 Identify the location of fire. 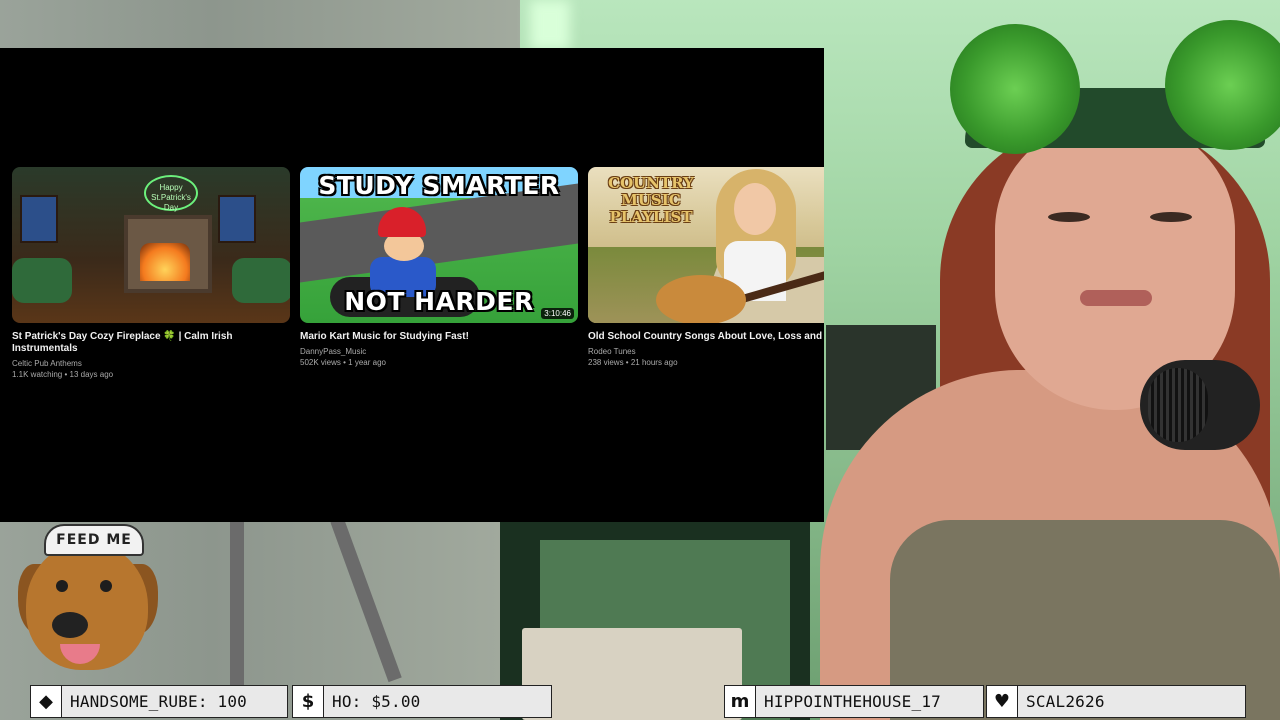
(165, 262).